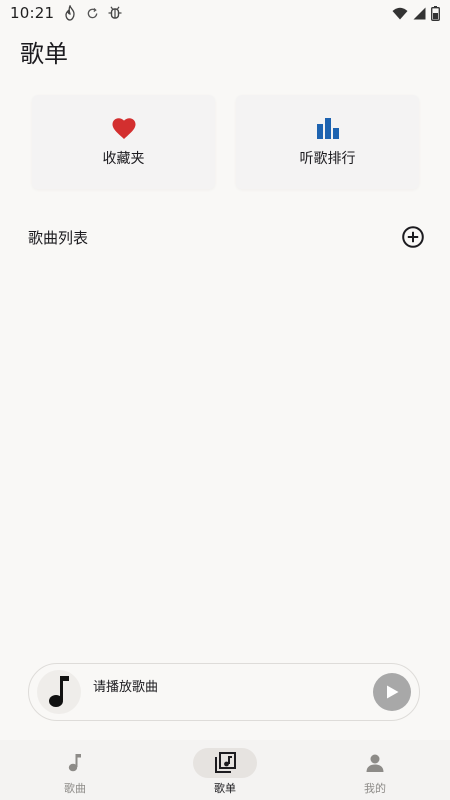 The width and height of the screenshot is (450, 800). I want to click on nav-icon-wrap-songs, so click(75, 763).